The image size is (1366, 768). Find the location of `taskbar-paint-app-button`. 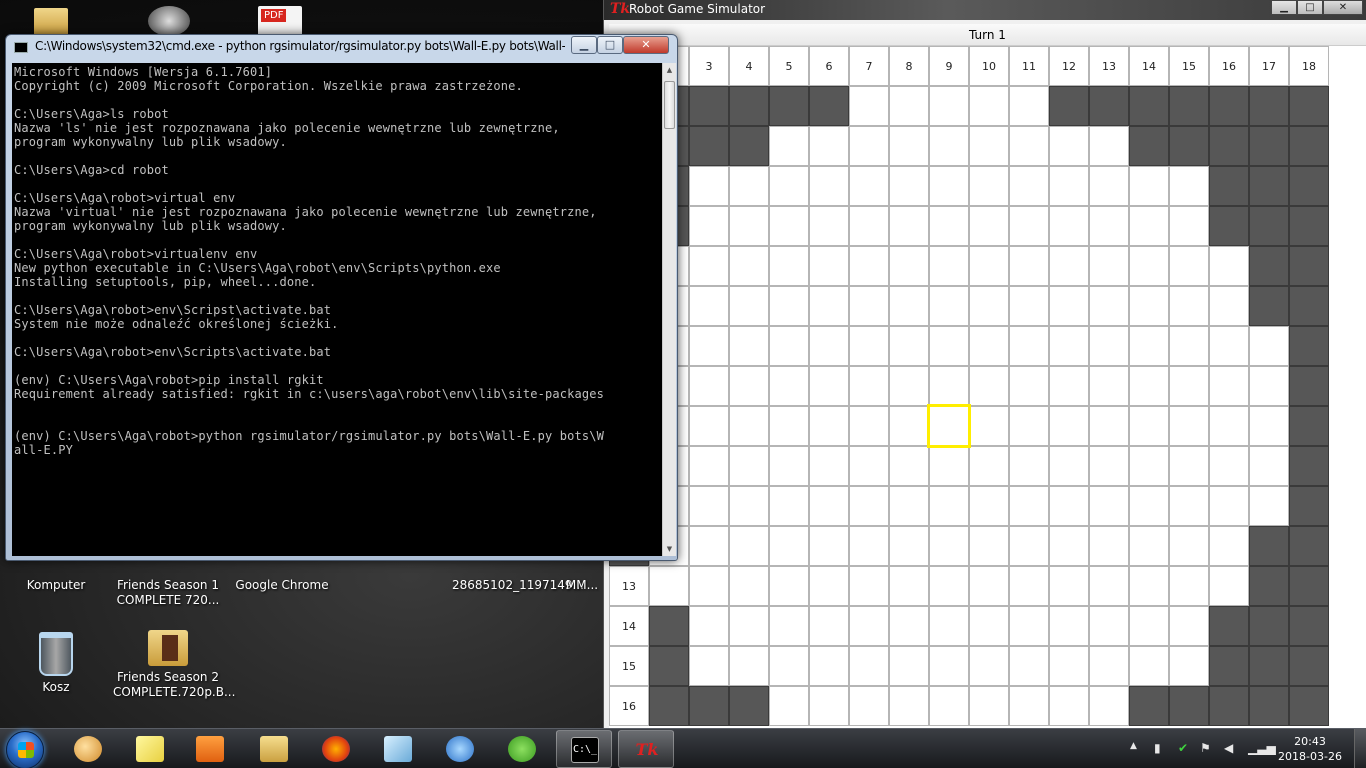

taskbar-paint-app-button is located at coordinates (88, 749).